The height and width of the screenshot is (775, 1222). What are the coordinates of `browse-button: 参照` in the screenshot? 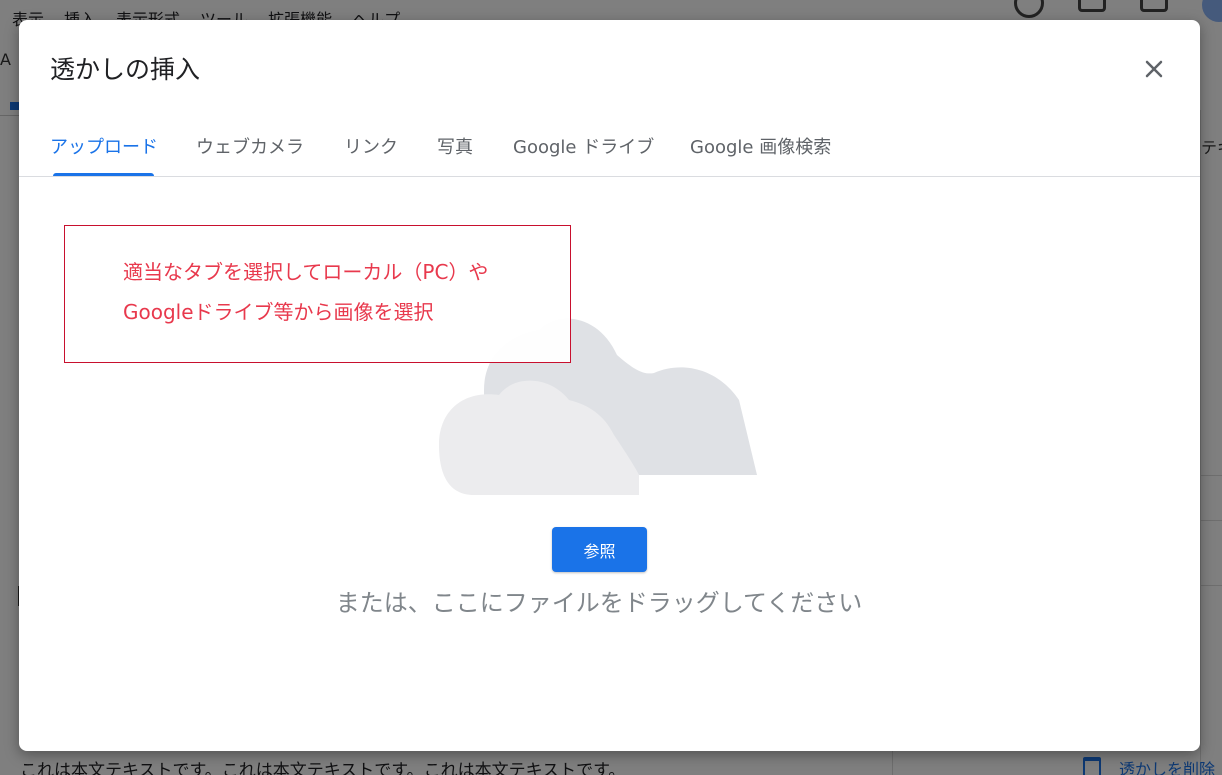 It's located at (599, 549).